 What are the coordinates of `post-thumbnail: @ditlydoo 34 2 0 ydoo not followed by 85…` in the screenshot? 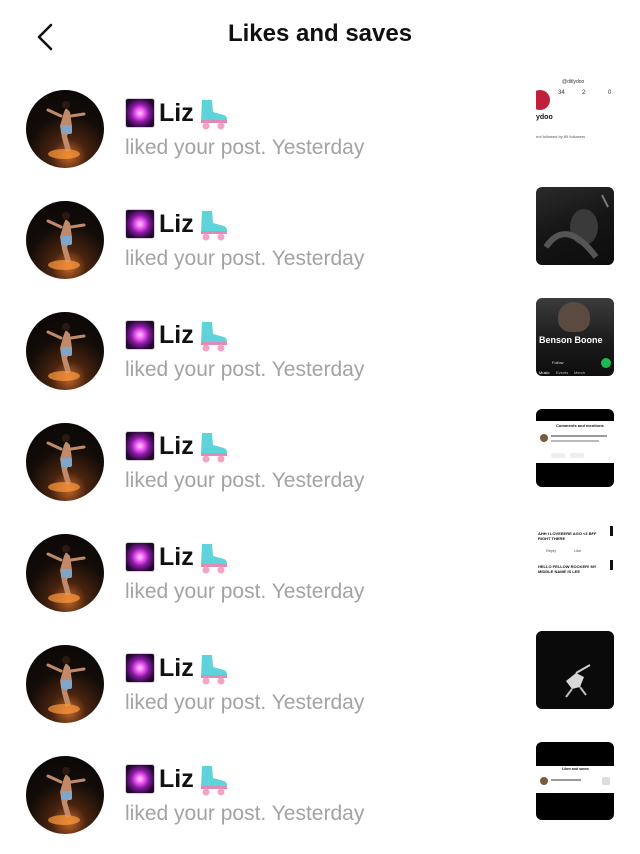 It's located at (575, 115).